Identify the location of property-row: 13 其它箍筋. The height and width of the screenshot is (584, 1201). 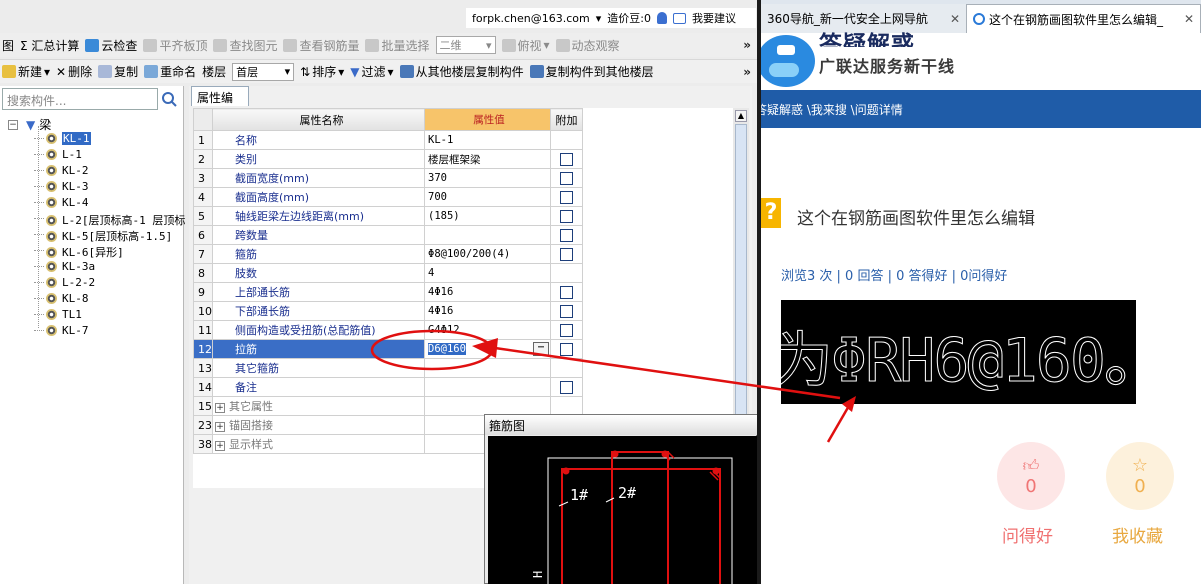
(388, 368).